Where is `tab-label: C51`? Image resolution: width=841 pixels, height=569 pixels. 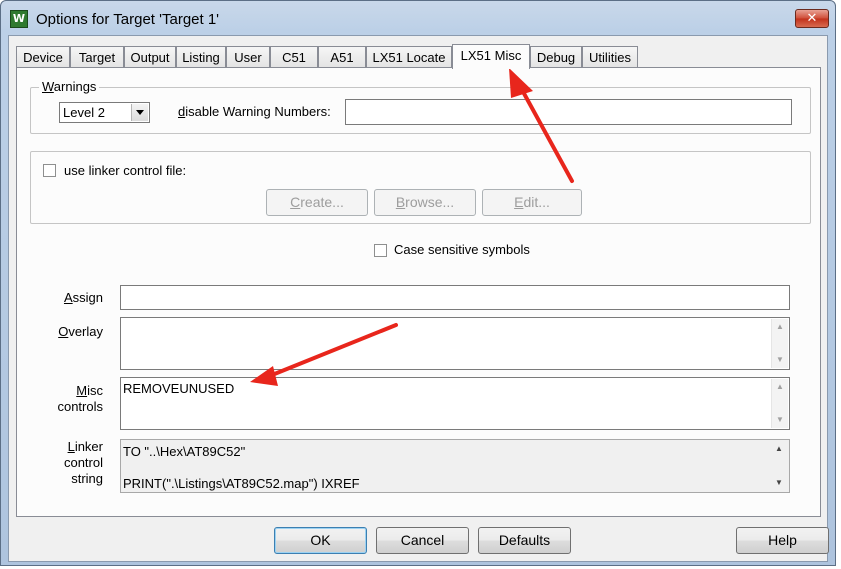 tab-label: C51 is located at coordinates (294, 57).